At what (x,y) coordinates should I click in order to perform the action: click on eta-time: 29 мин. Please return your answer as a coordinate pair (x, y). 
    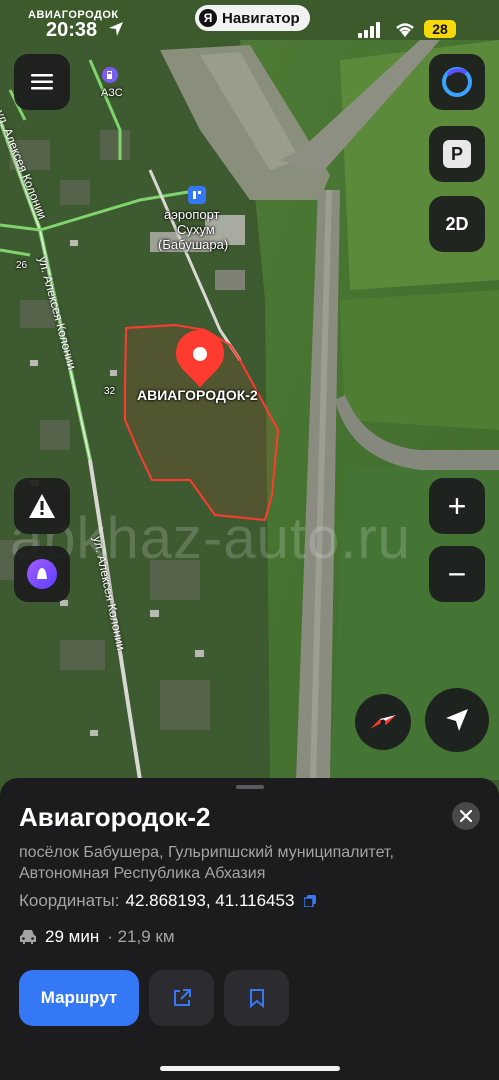
    Looking at the image, I should click on (72, 936).